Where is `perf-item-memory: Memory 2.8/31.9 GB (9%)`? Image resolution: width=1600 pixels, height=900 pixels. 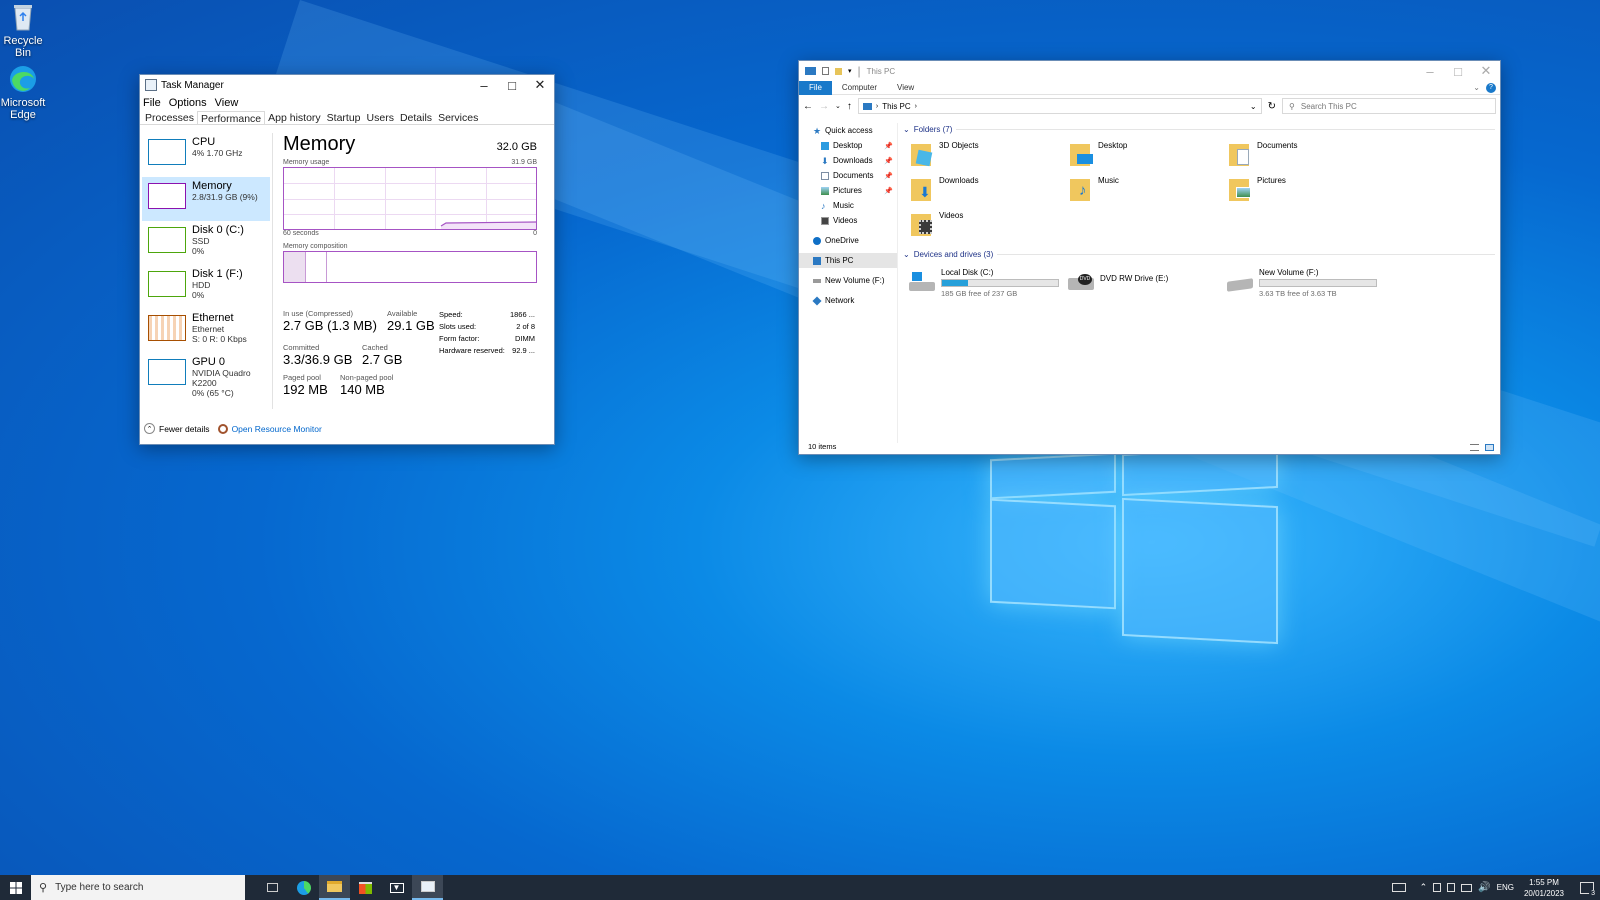 perf-item-memory: Memory 2.8/31.9 GB (9%) is located at coordinates (206, 199).